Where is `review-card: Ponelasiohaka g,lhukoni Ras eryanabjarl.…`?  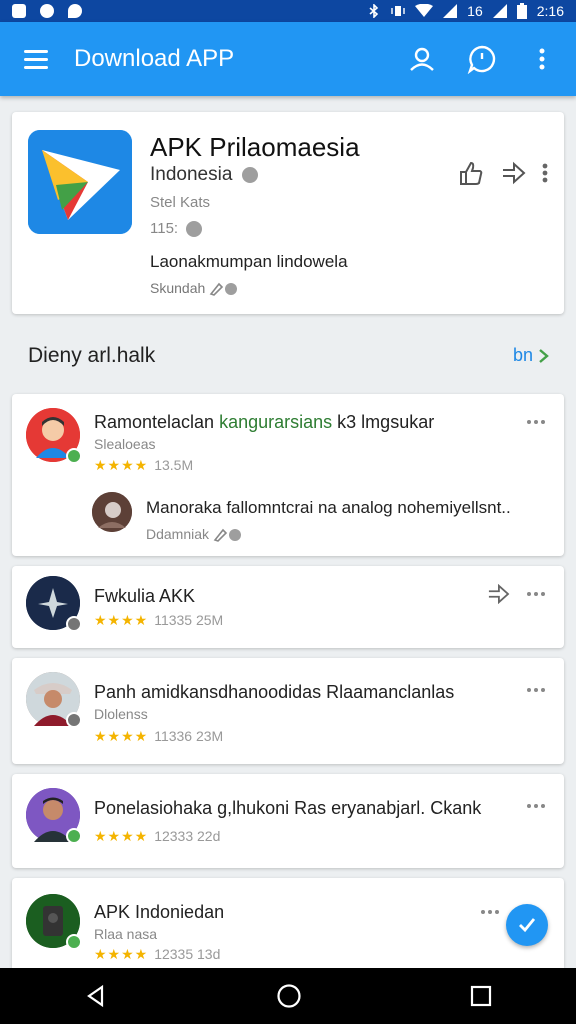
review-card: Ponelasiohaka g,lhukoni Ras eryanabjarl.… is located at coordinates (288, 821).